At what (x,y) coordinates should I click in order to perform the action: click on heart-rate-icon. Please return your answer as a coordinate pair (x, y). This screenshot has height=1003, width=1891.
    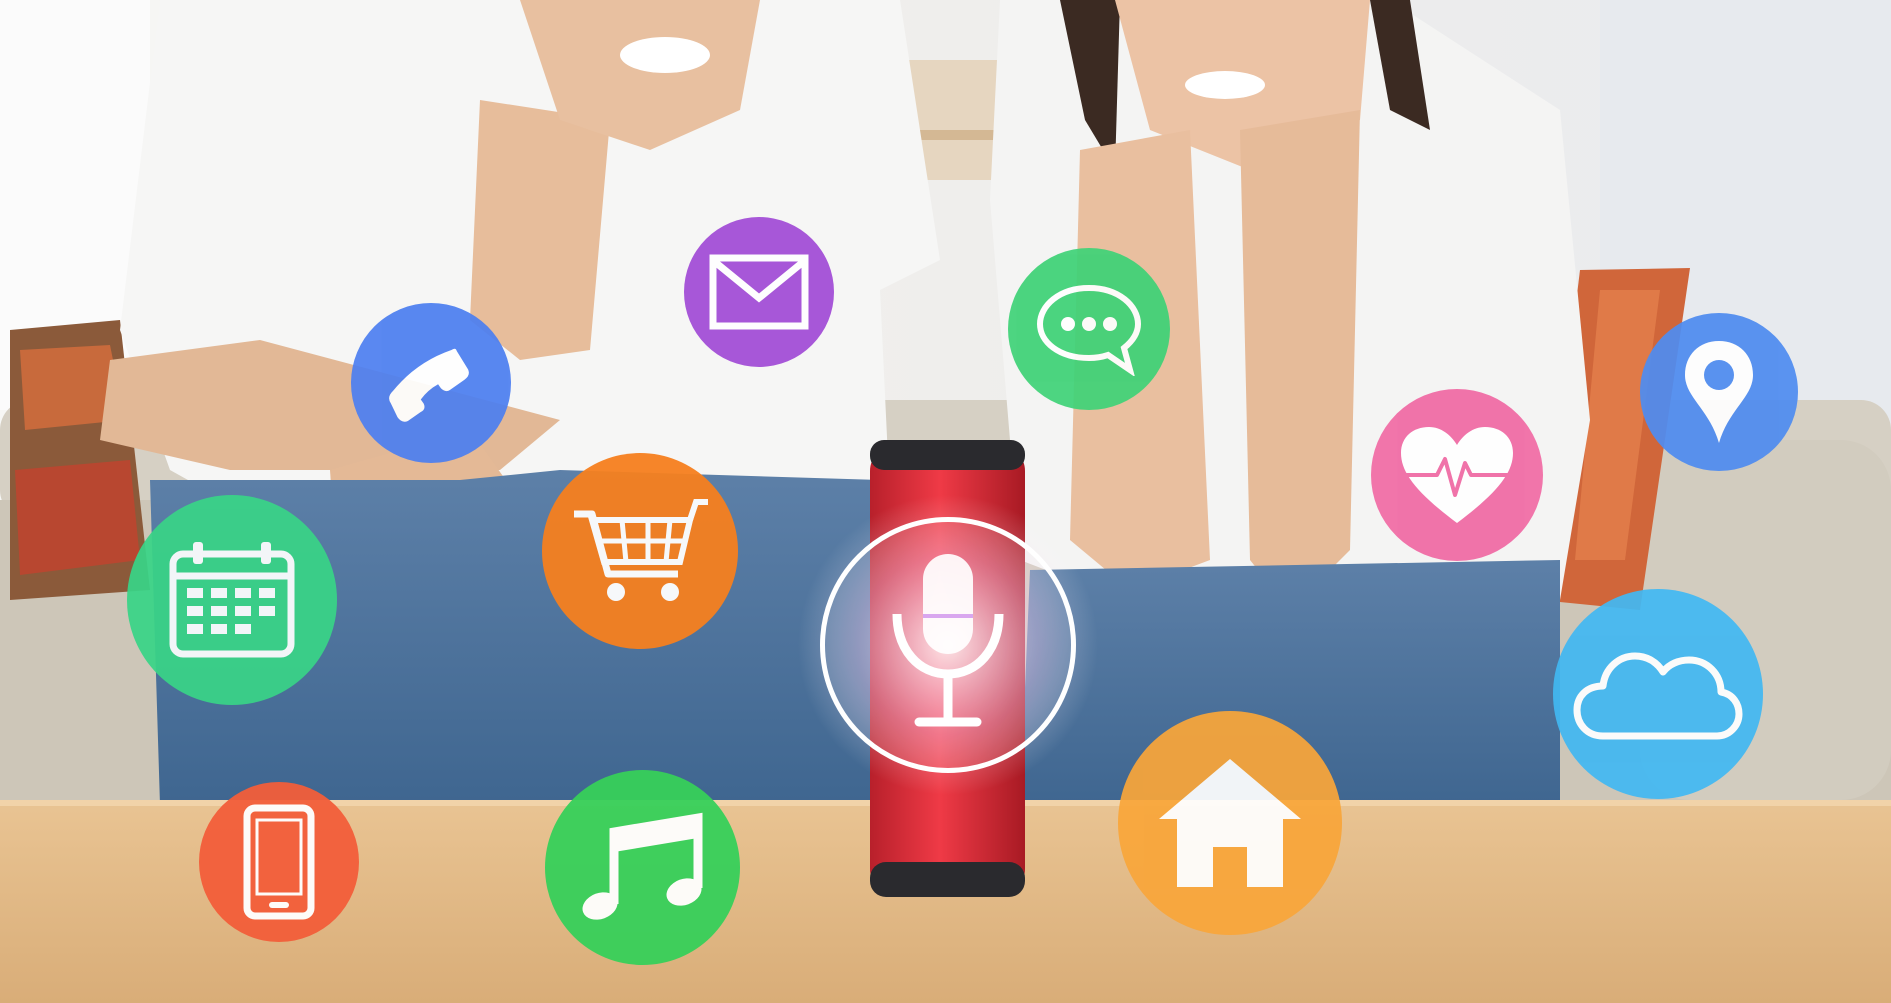
    Looking at the image, I should click on (1457, 475).